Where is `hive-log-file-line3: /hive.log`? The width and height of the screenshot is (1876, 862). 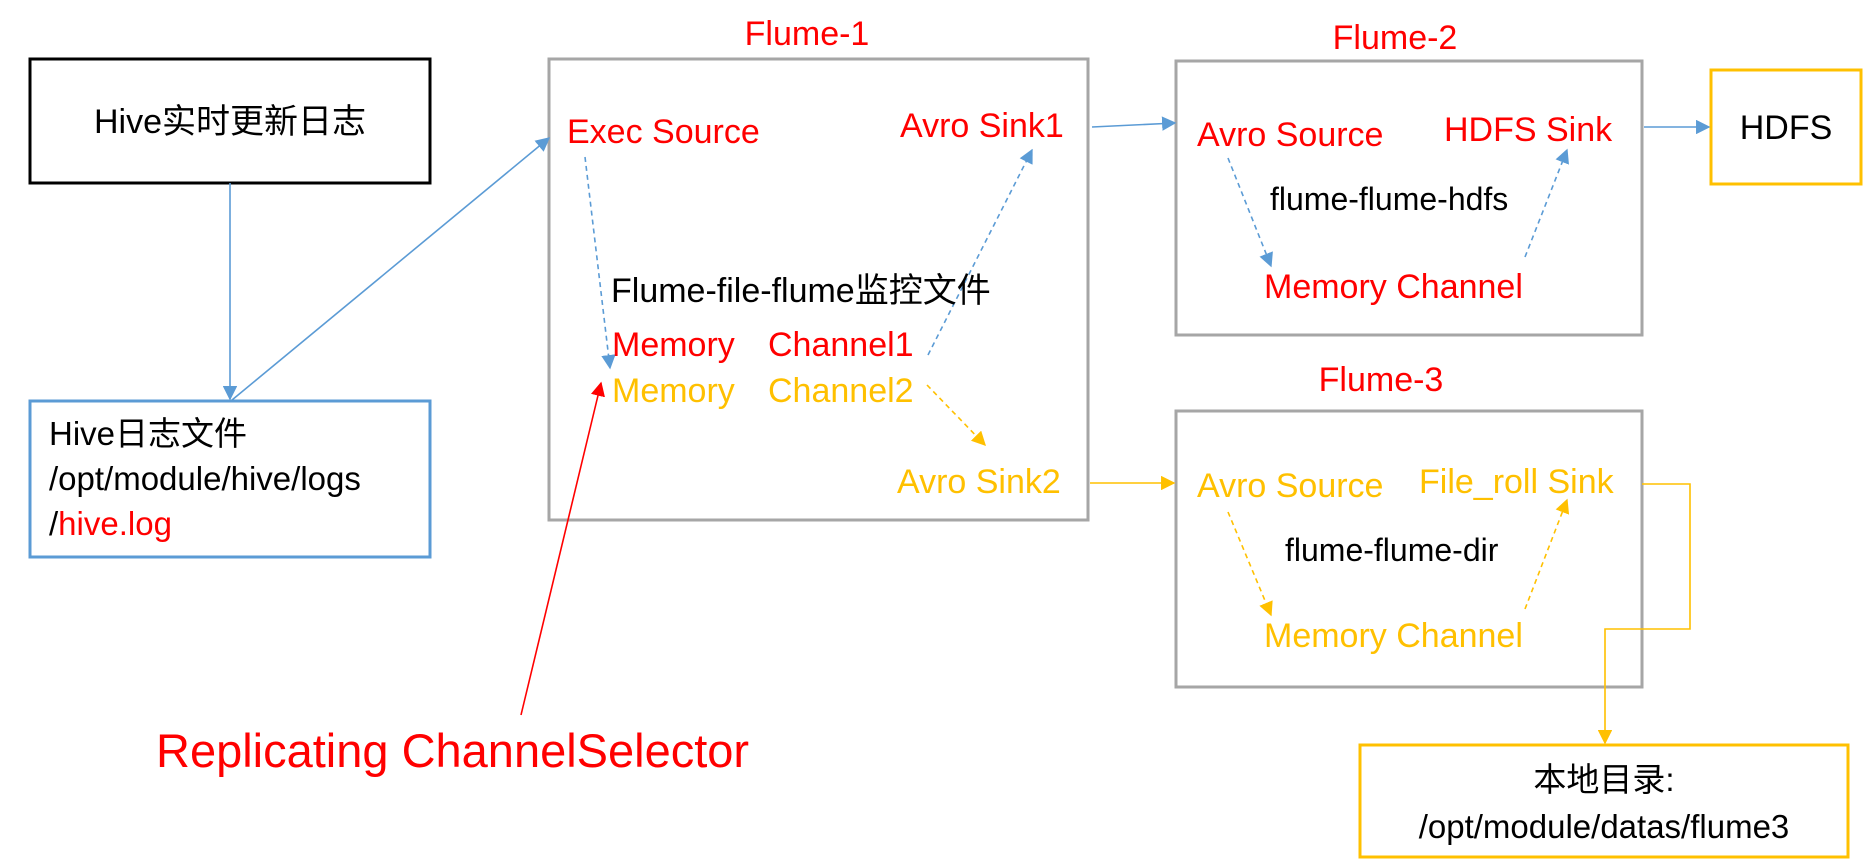 hive-log-file-line3: /hive.log is located at coordinates (110, 523).